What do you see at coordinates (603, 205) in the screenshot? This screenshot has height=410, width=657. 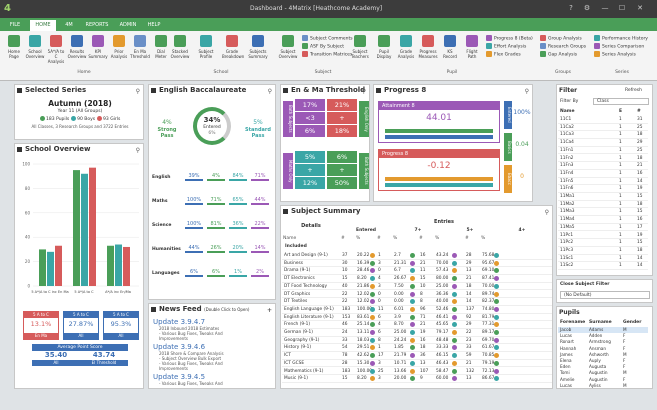 I see `filter-row: 11Ma2 1 18` at bounding box center [603, 205].